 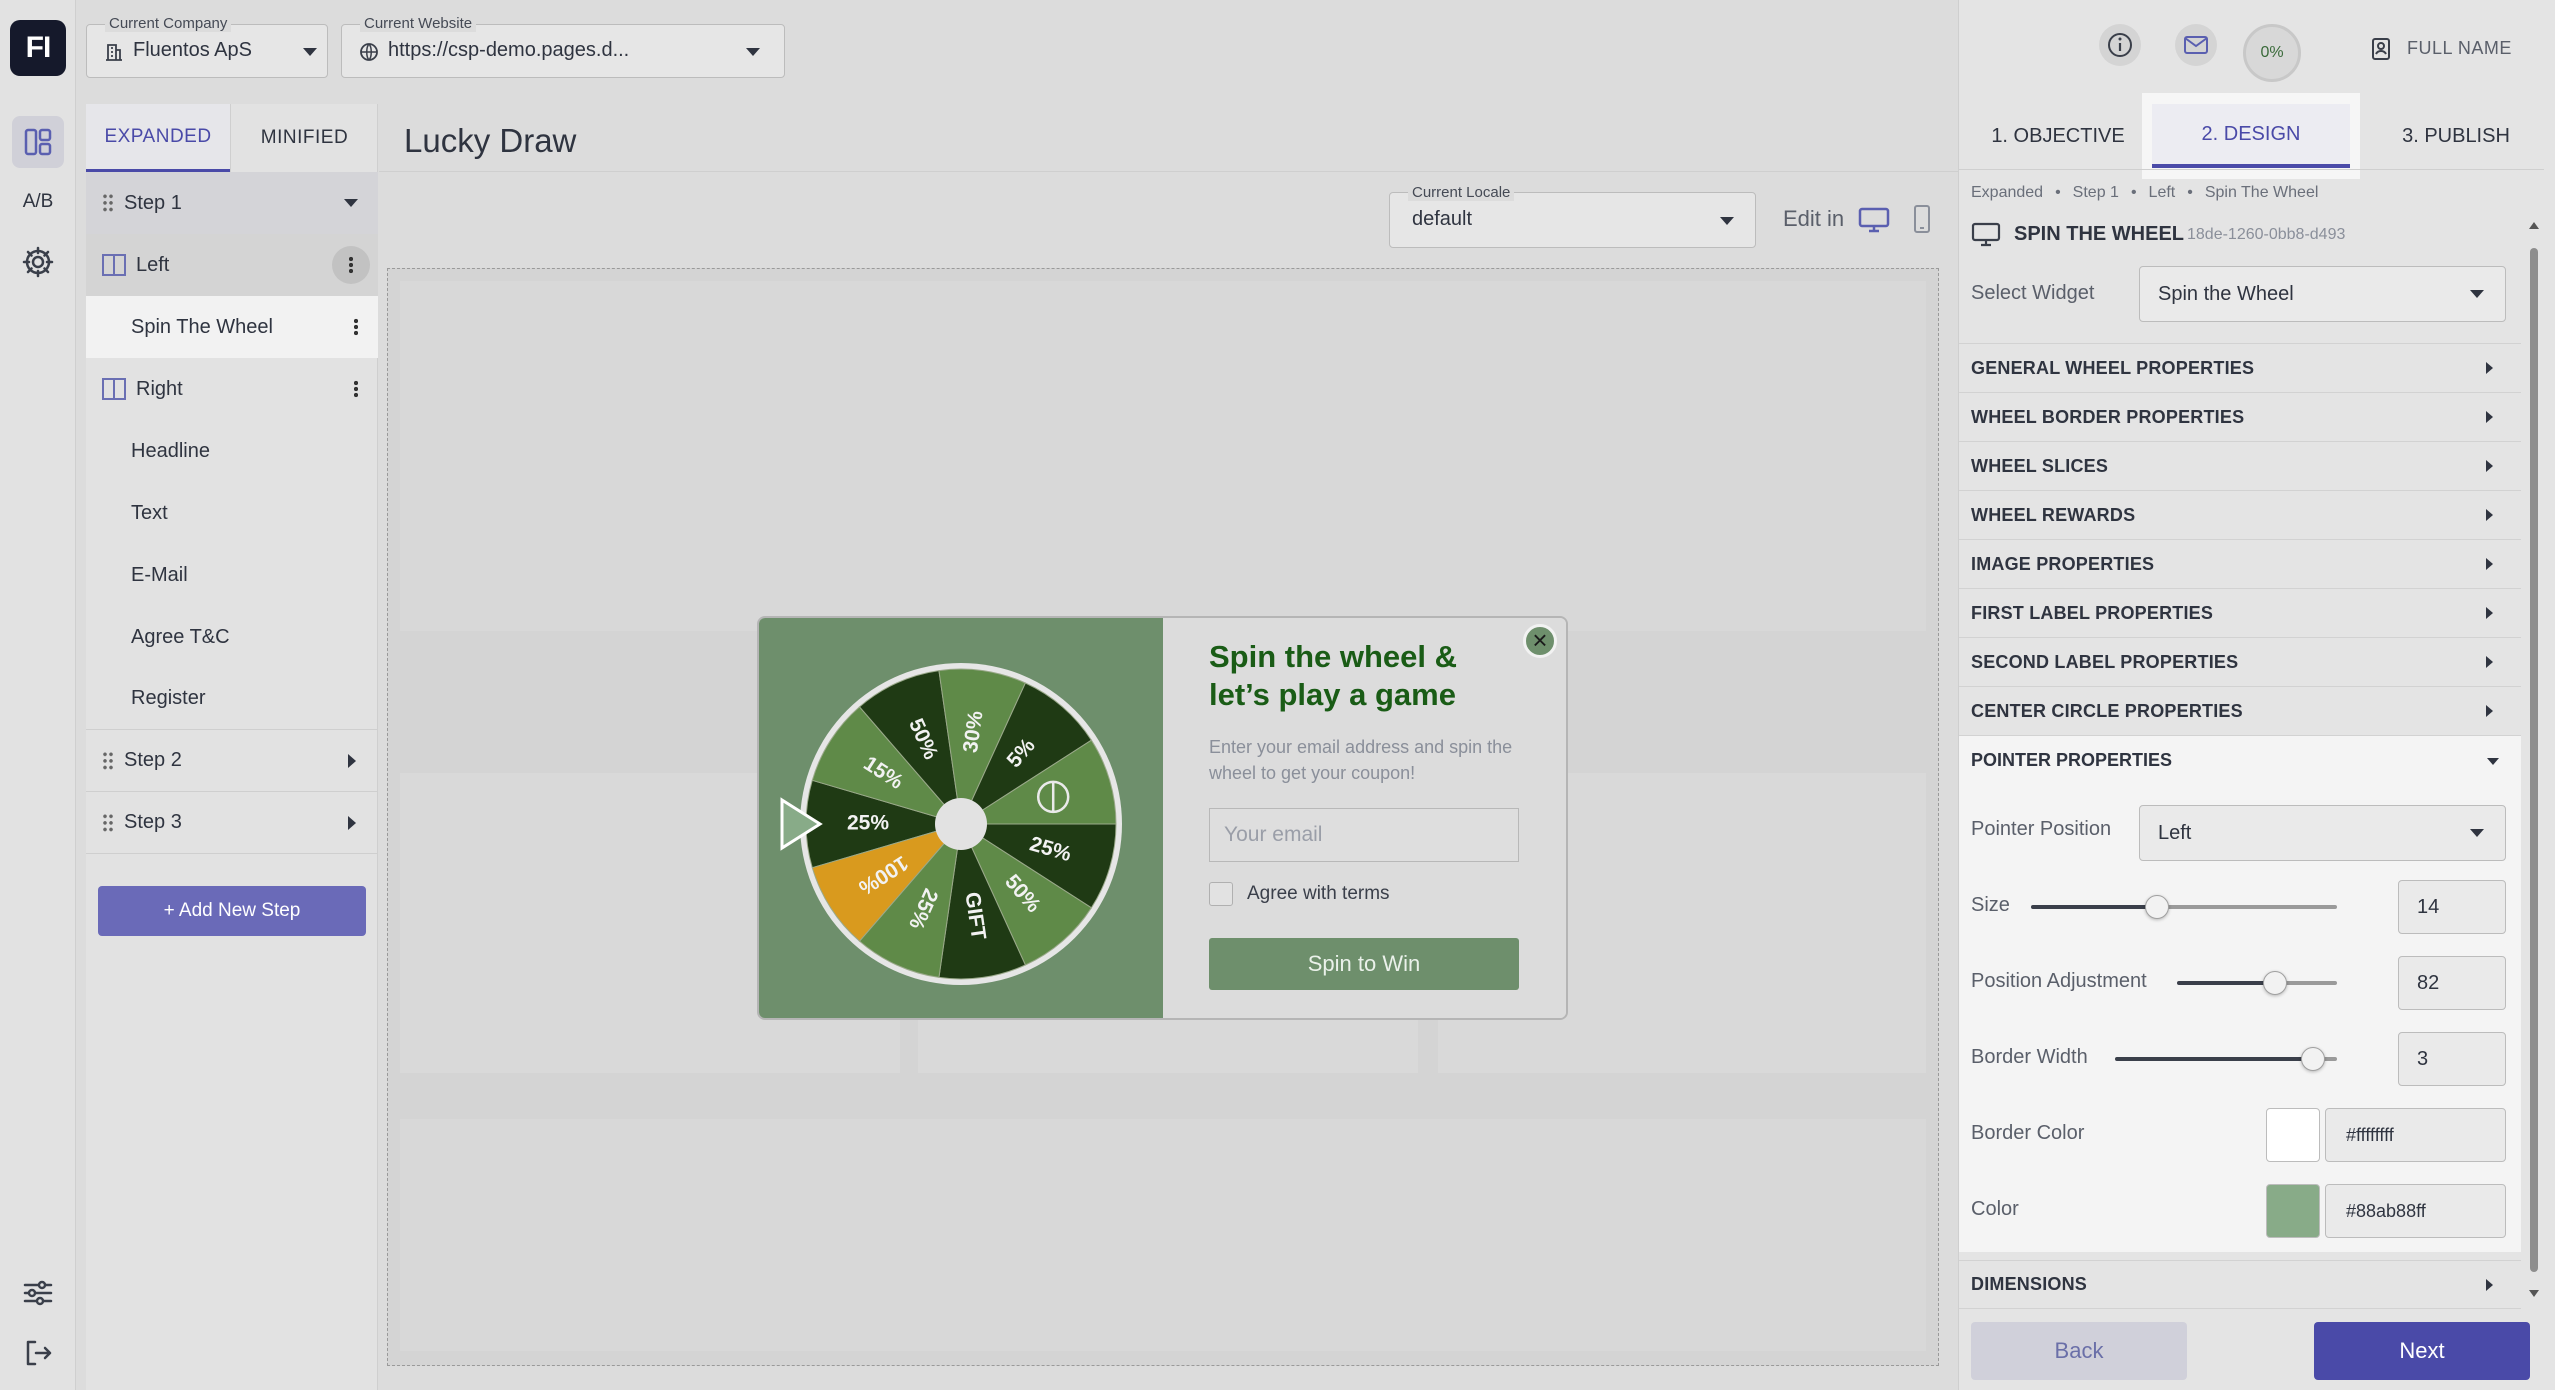 I want to click on section-wheel-border: WHEEL BORDER PROPERTIES, so click(x=2240, y=417).